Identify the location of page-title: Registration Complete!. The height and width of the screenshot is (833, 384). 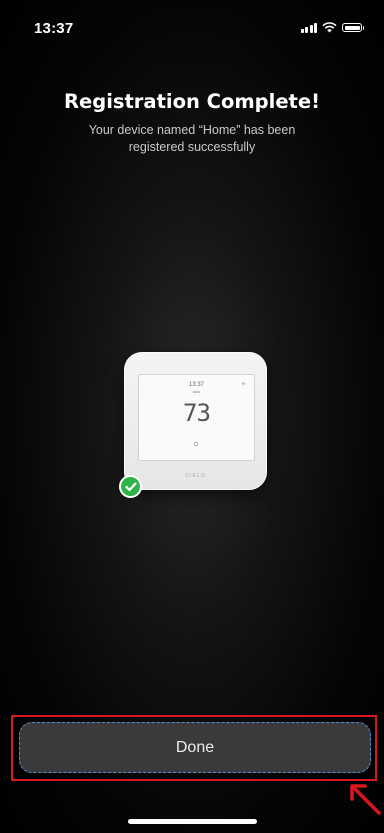
(192, 101).